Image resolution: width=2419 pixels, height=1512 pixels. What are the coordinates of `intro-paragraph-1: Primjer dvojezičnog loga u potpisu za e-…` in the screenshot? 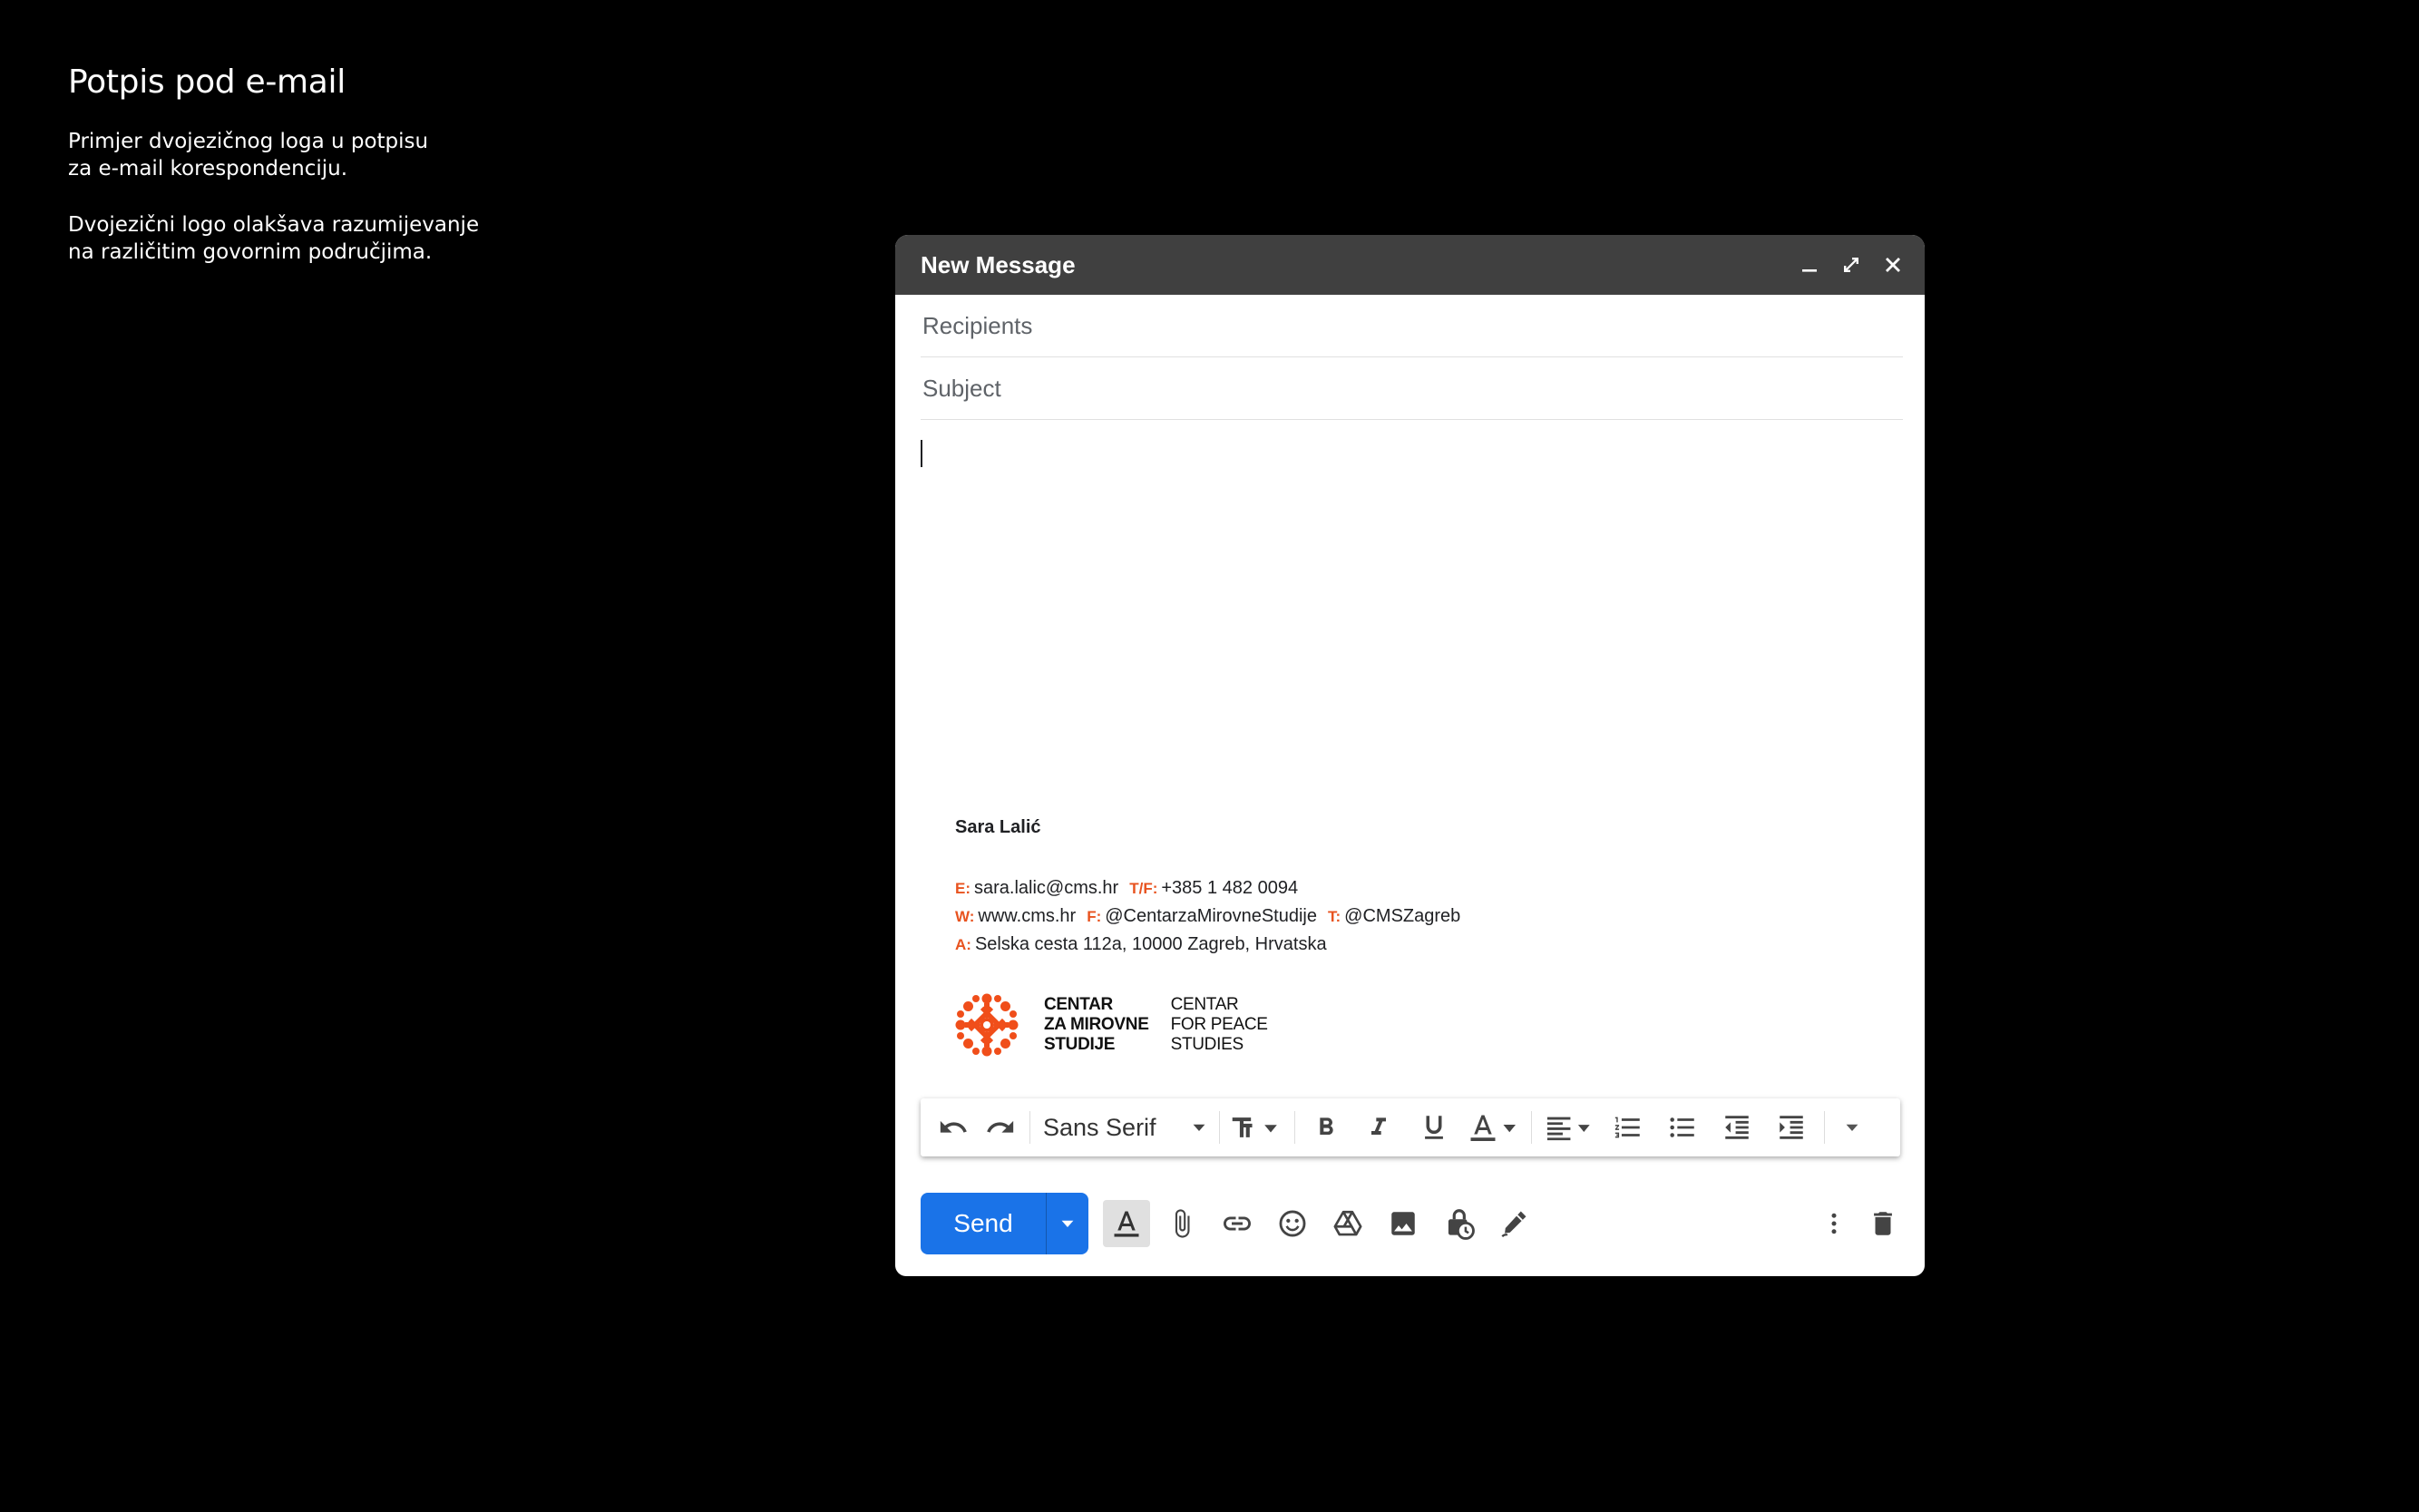 It's located at (248, 155).